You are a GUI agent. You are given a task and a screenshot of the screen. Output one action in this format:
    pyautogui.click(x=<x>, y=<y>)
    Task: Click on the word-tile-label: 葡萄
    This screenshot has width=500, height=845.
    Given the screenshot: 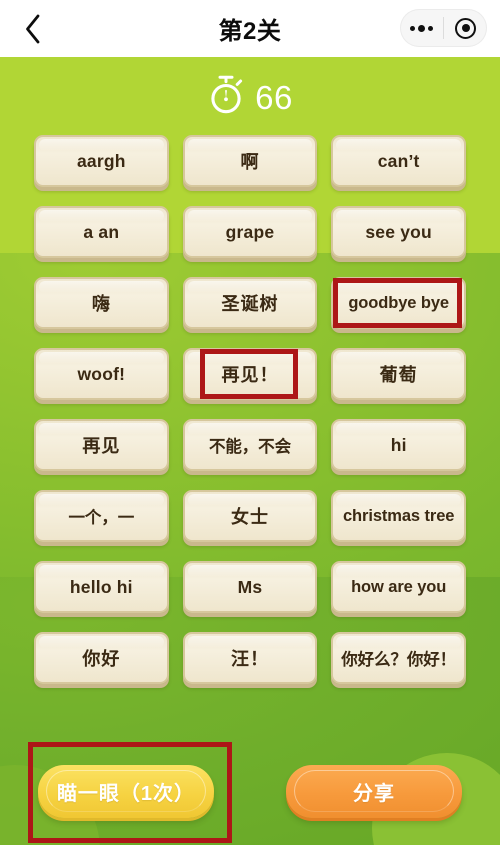 What is the action you would take?
    pyautogui.click(x=398, y=375)
    